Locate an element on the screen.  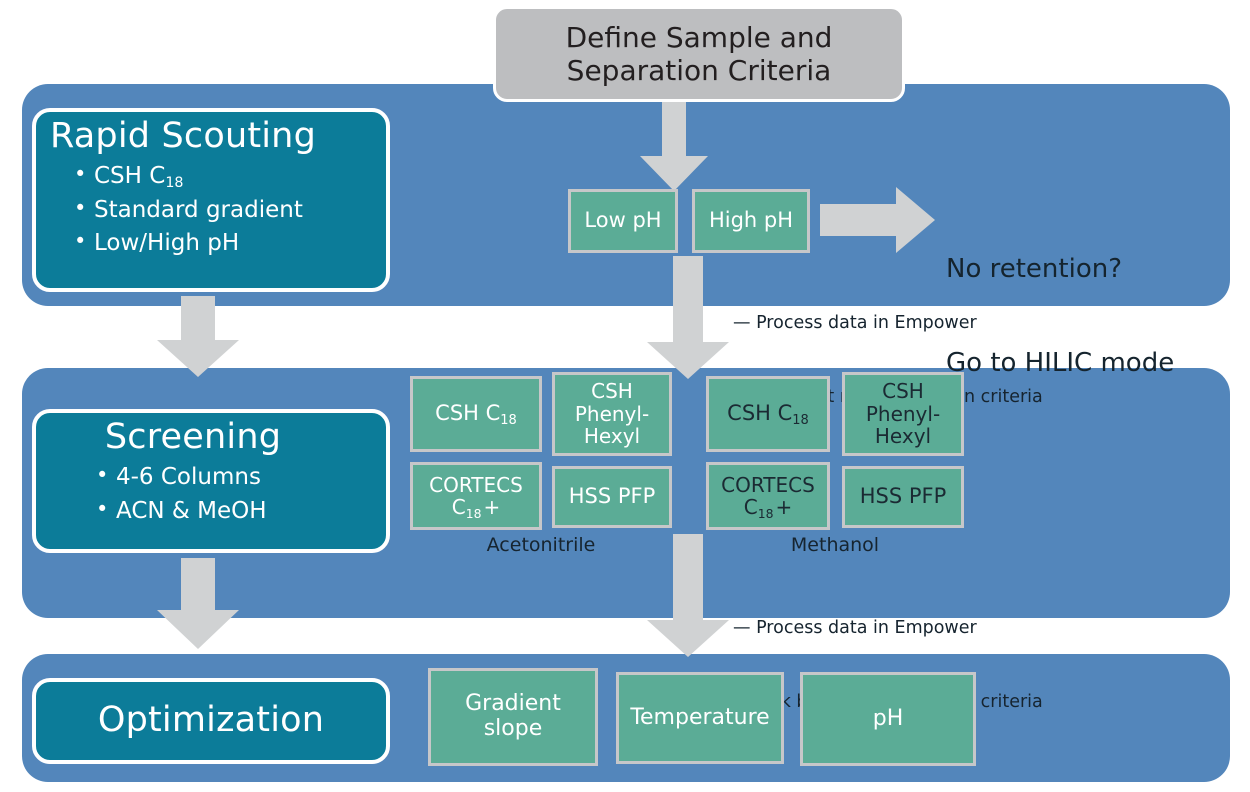
bullet-low-high-ph: Low/High pH is located at coordinates (223, 243).